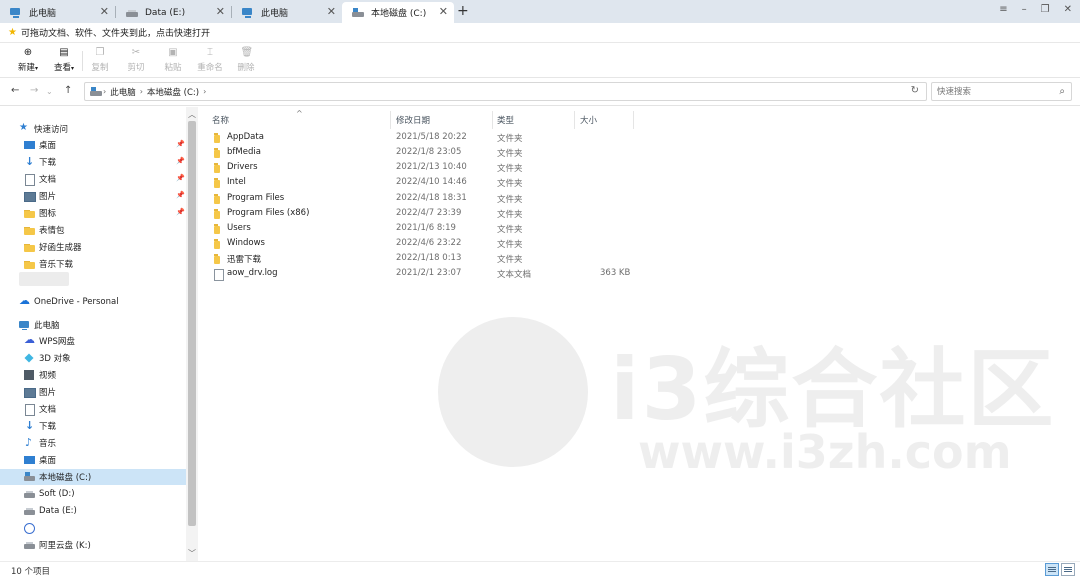 This screenshot has width=1080, height=578. I want to click on chevron-down-icon: ﹀, so click(192, 553).